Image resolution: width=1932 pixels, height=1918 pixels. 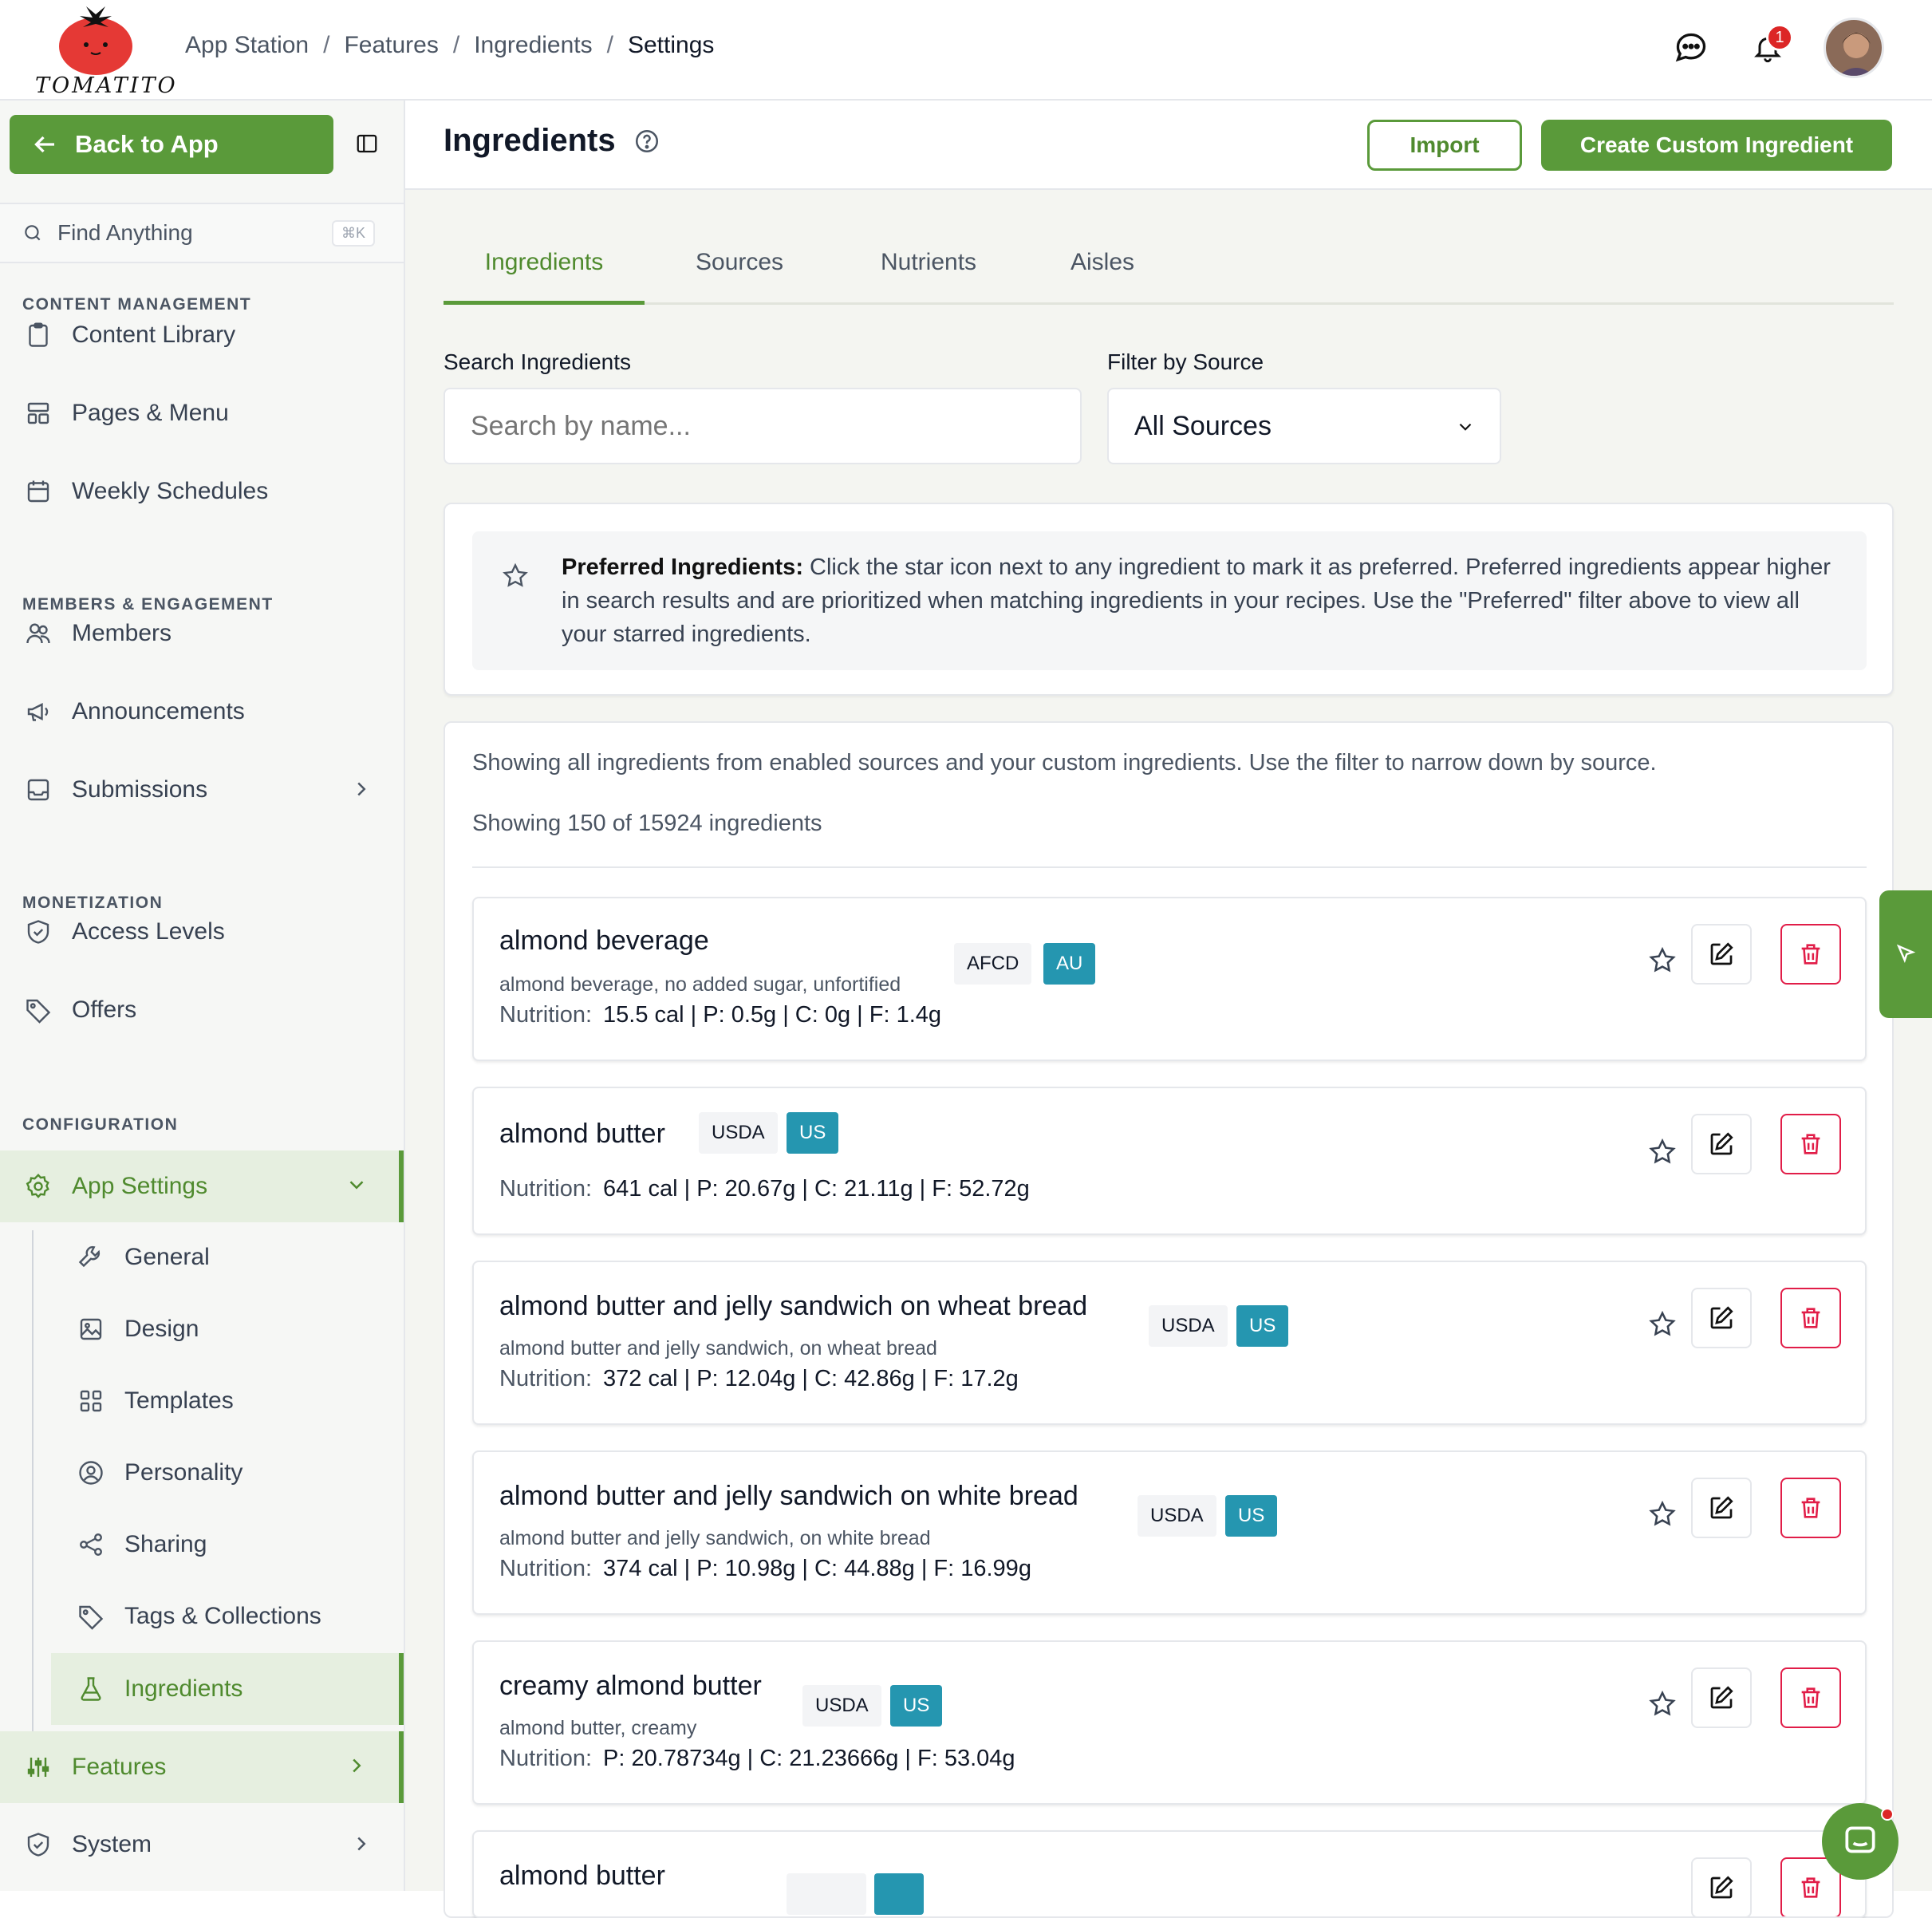 I want to click on create-custom-ingredient-button: Create Custom Ingredient, so click(x=1717, y=145).